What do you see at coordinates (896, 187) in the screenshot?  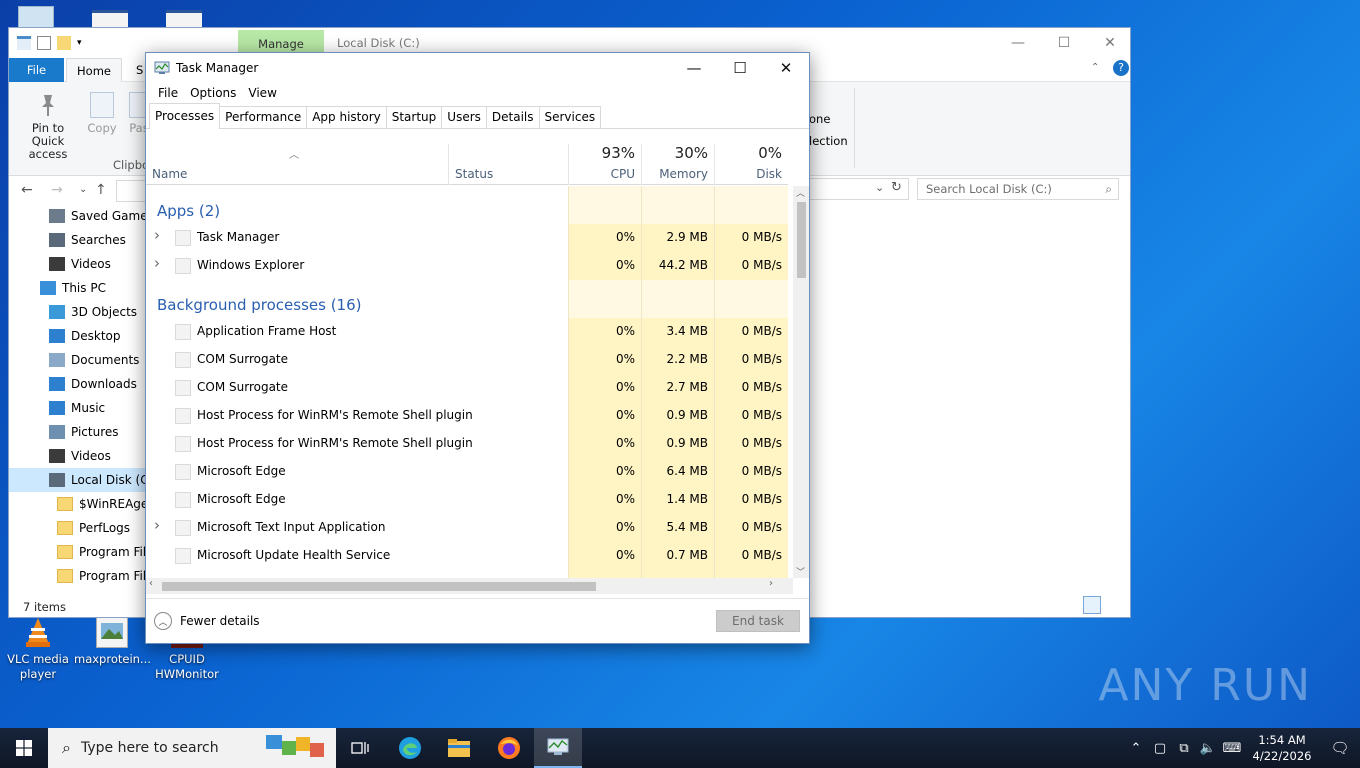 I see `refresh-icon: ↻` at bounding box center [896, 187].